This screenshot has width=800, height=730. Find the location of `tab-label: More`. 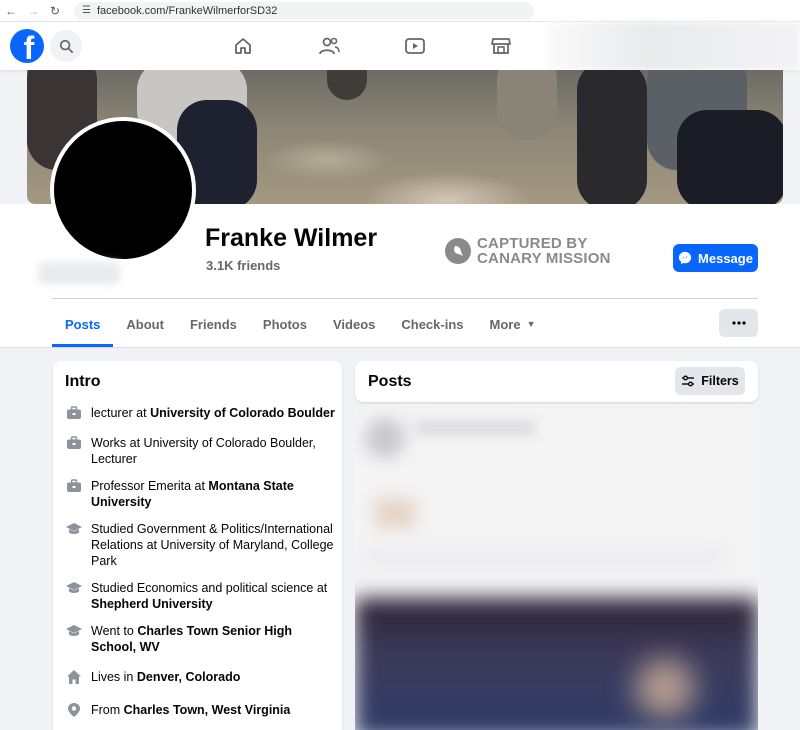

tab-label: More is located at coordinates (505, 324).